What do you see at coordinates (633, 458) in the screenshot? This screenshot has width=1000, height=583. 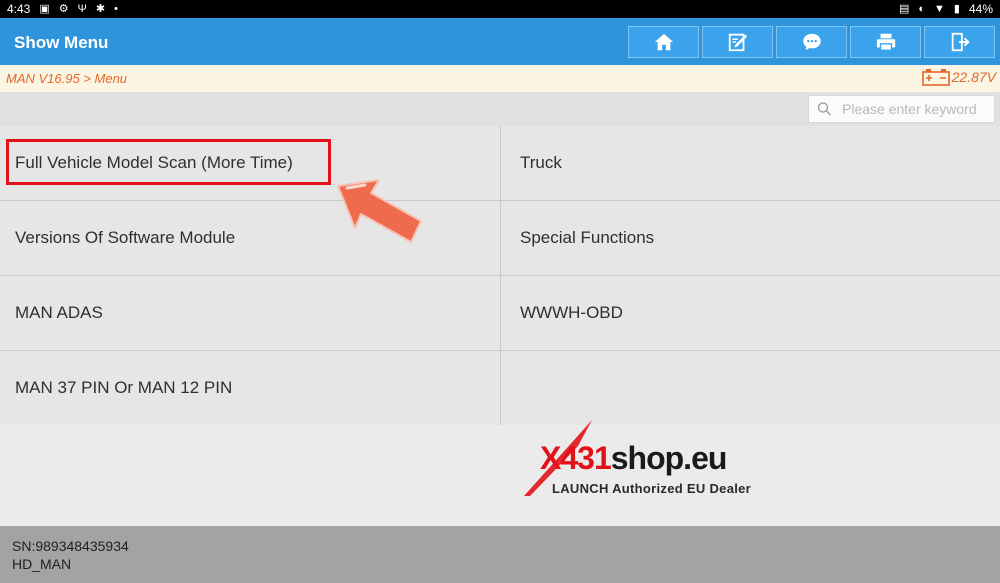 I see `watermark-brand: X431shop.eu` at bounding box center [633, 458].